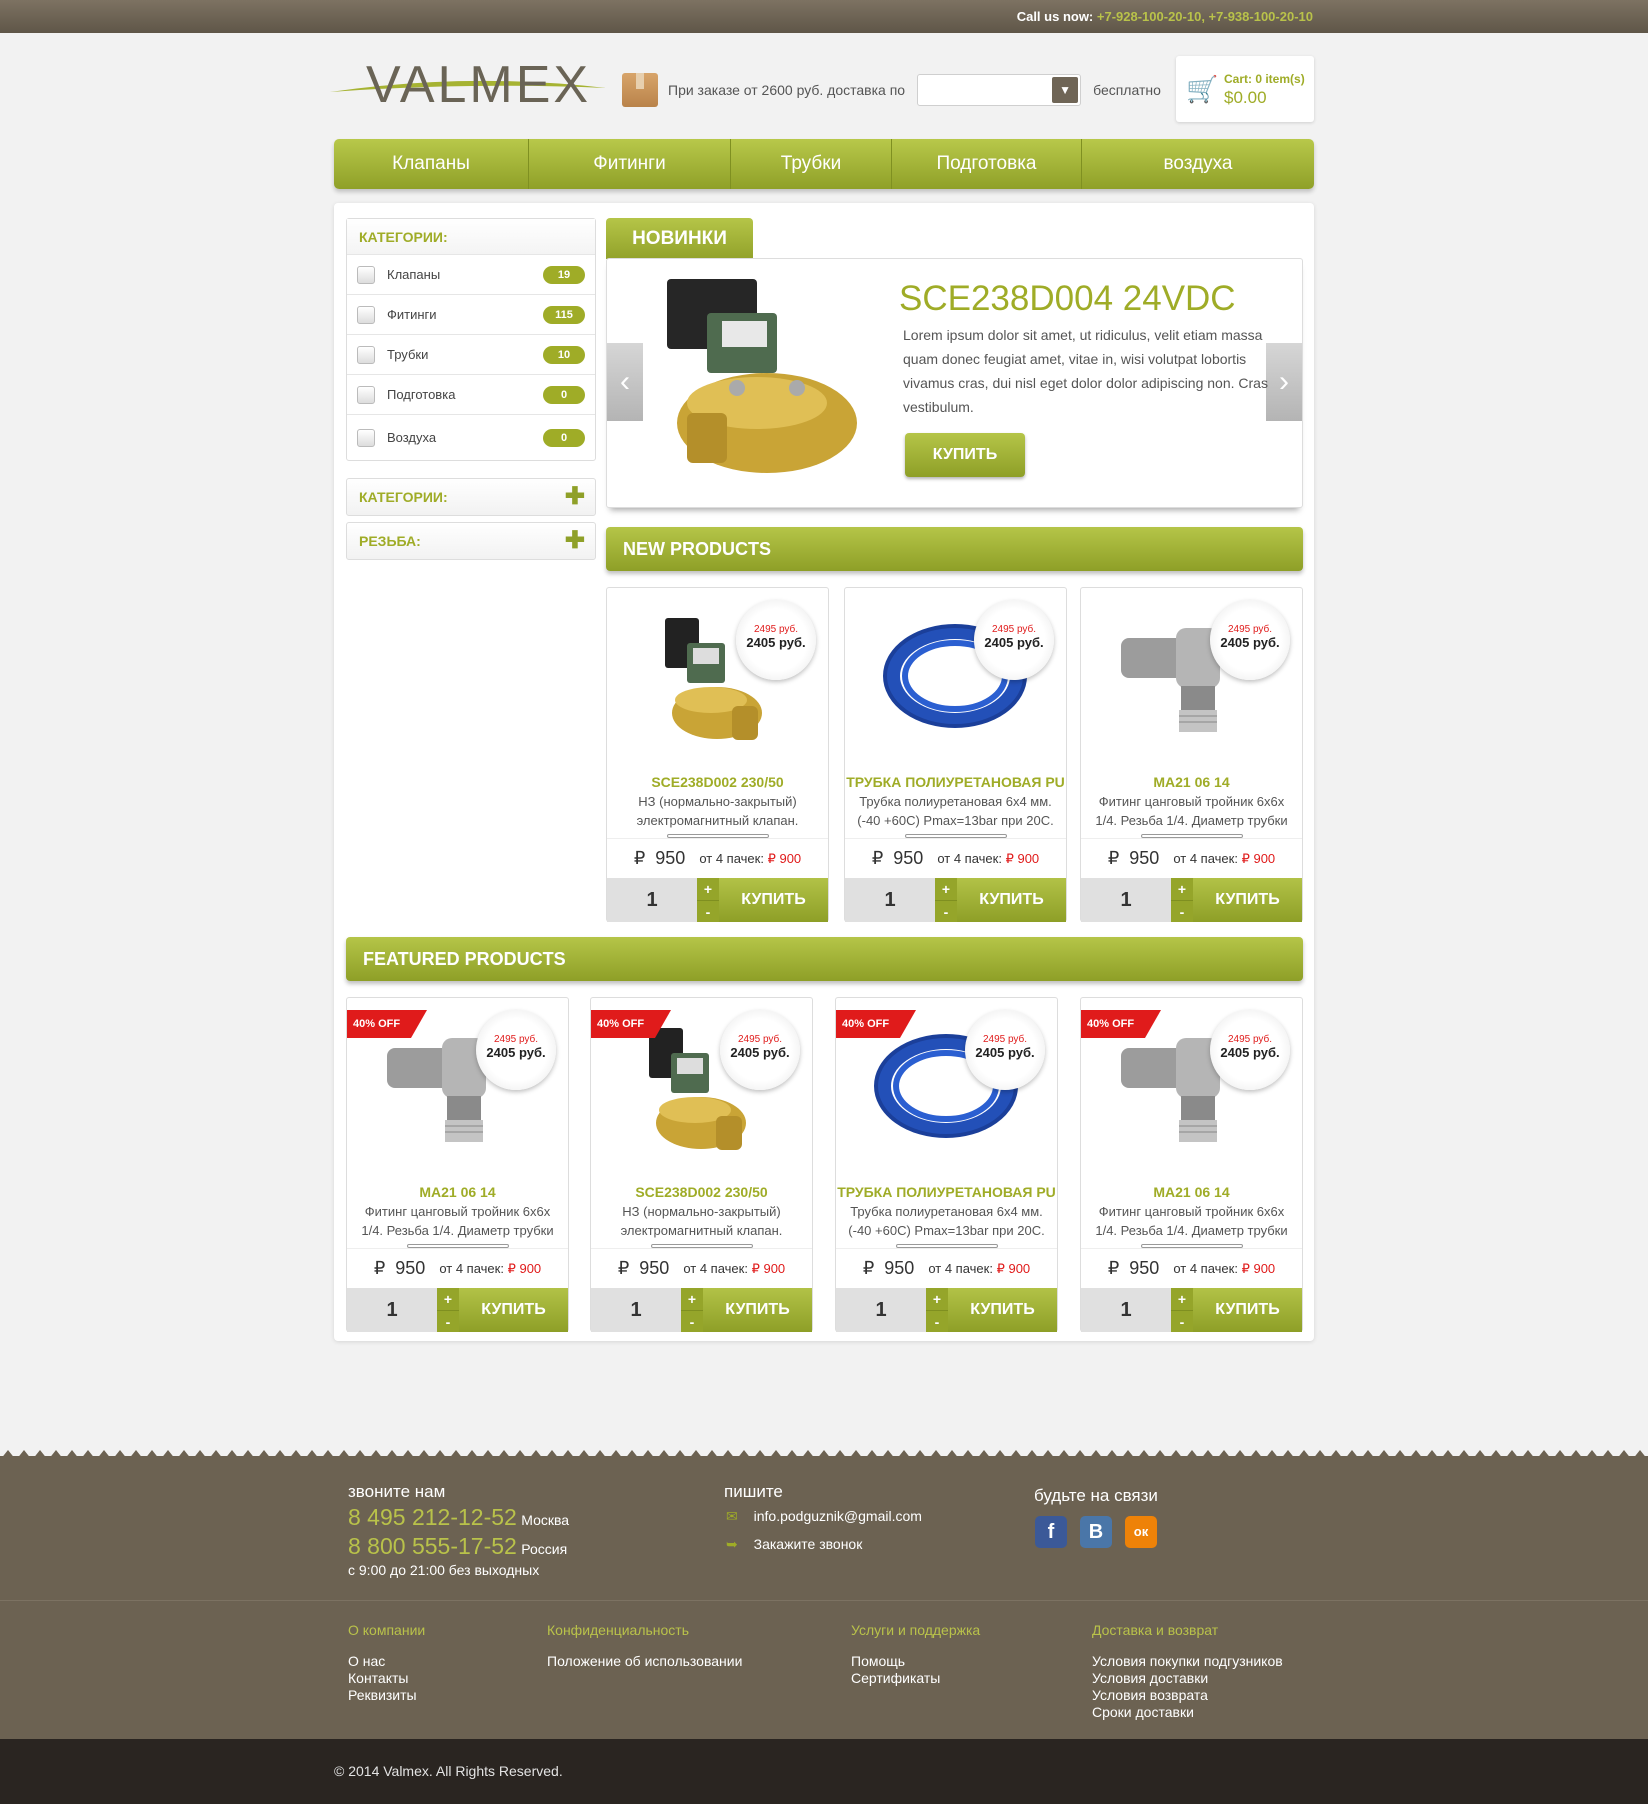  What do you see at coordinates (1141, 1532) in the screenshot?
I see `odnoklassniki-icon: ок` at bounding box center [1141, 1532].